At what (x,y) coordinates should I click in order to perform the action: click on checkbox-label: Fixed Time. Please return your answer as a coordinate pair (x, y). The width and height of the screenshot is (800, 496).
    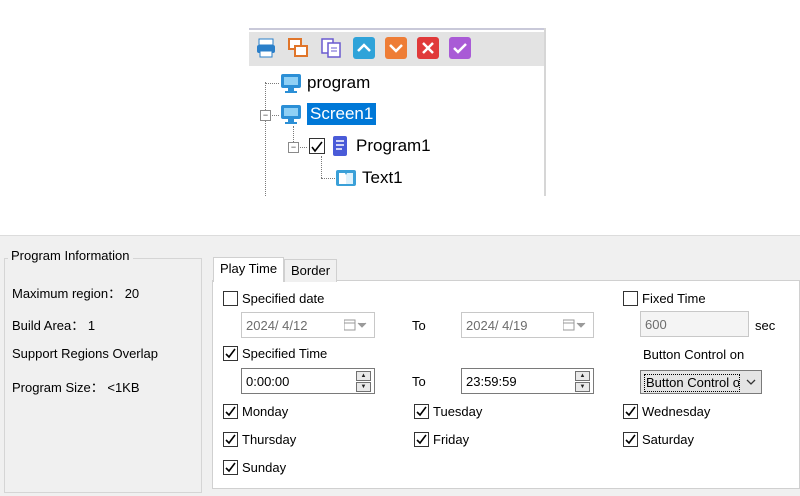
    Looking at the image, I should click on (674, 298).